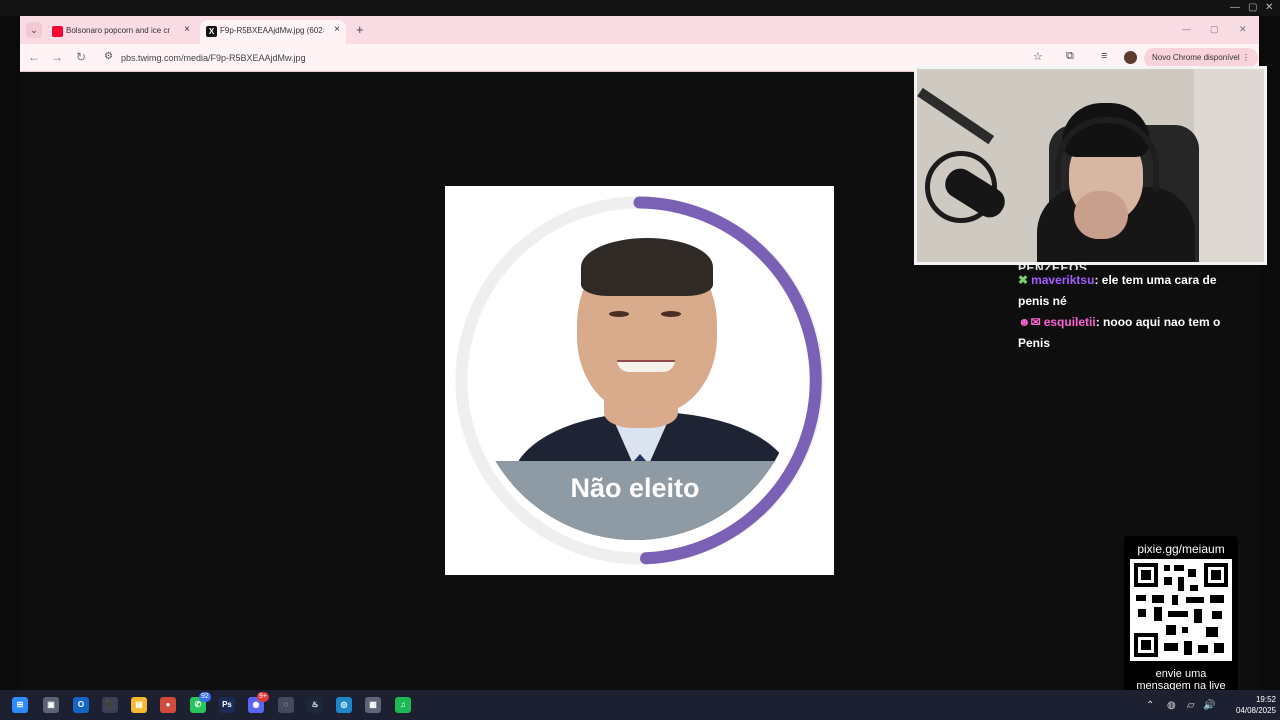 The height and width of the screenshot is (720, 1280). I want to click on system-clock: 19:52 04/08/2025, so click(1250, 705).